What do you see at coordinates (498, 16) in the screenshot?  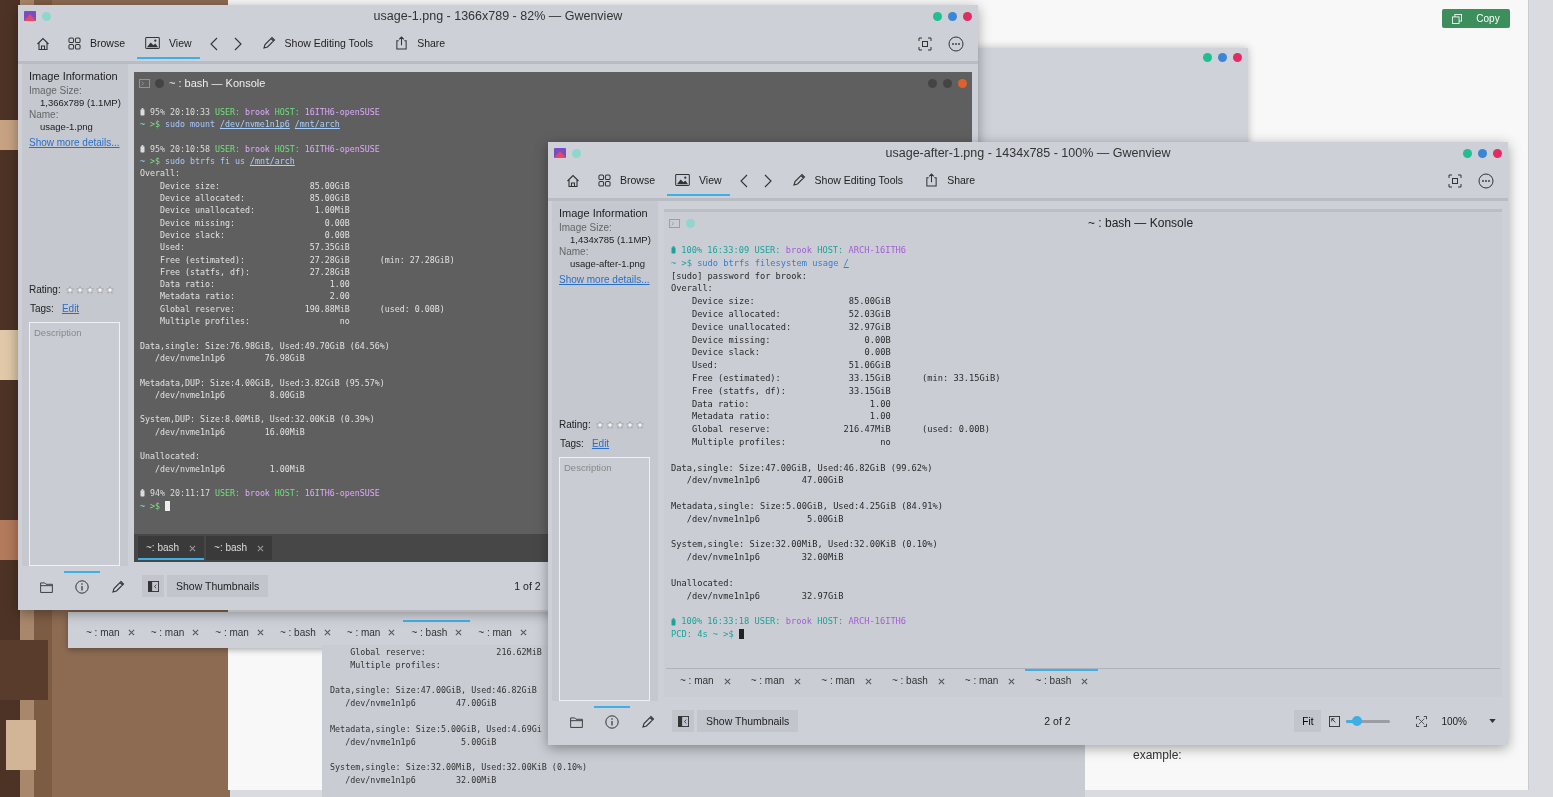 I see `window-title: usage-1.png - 1366x789 - 82% — Gwenview` at bounding box center [498, 16].